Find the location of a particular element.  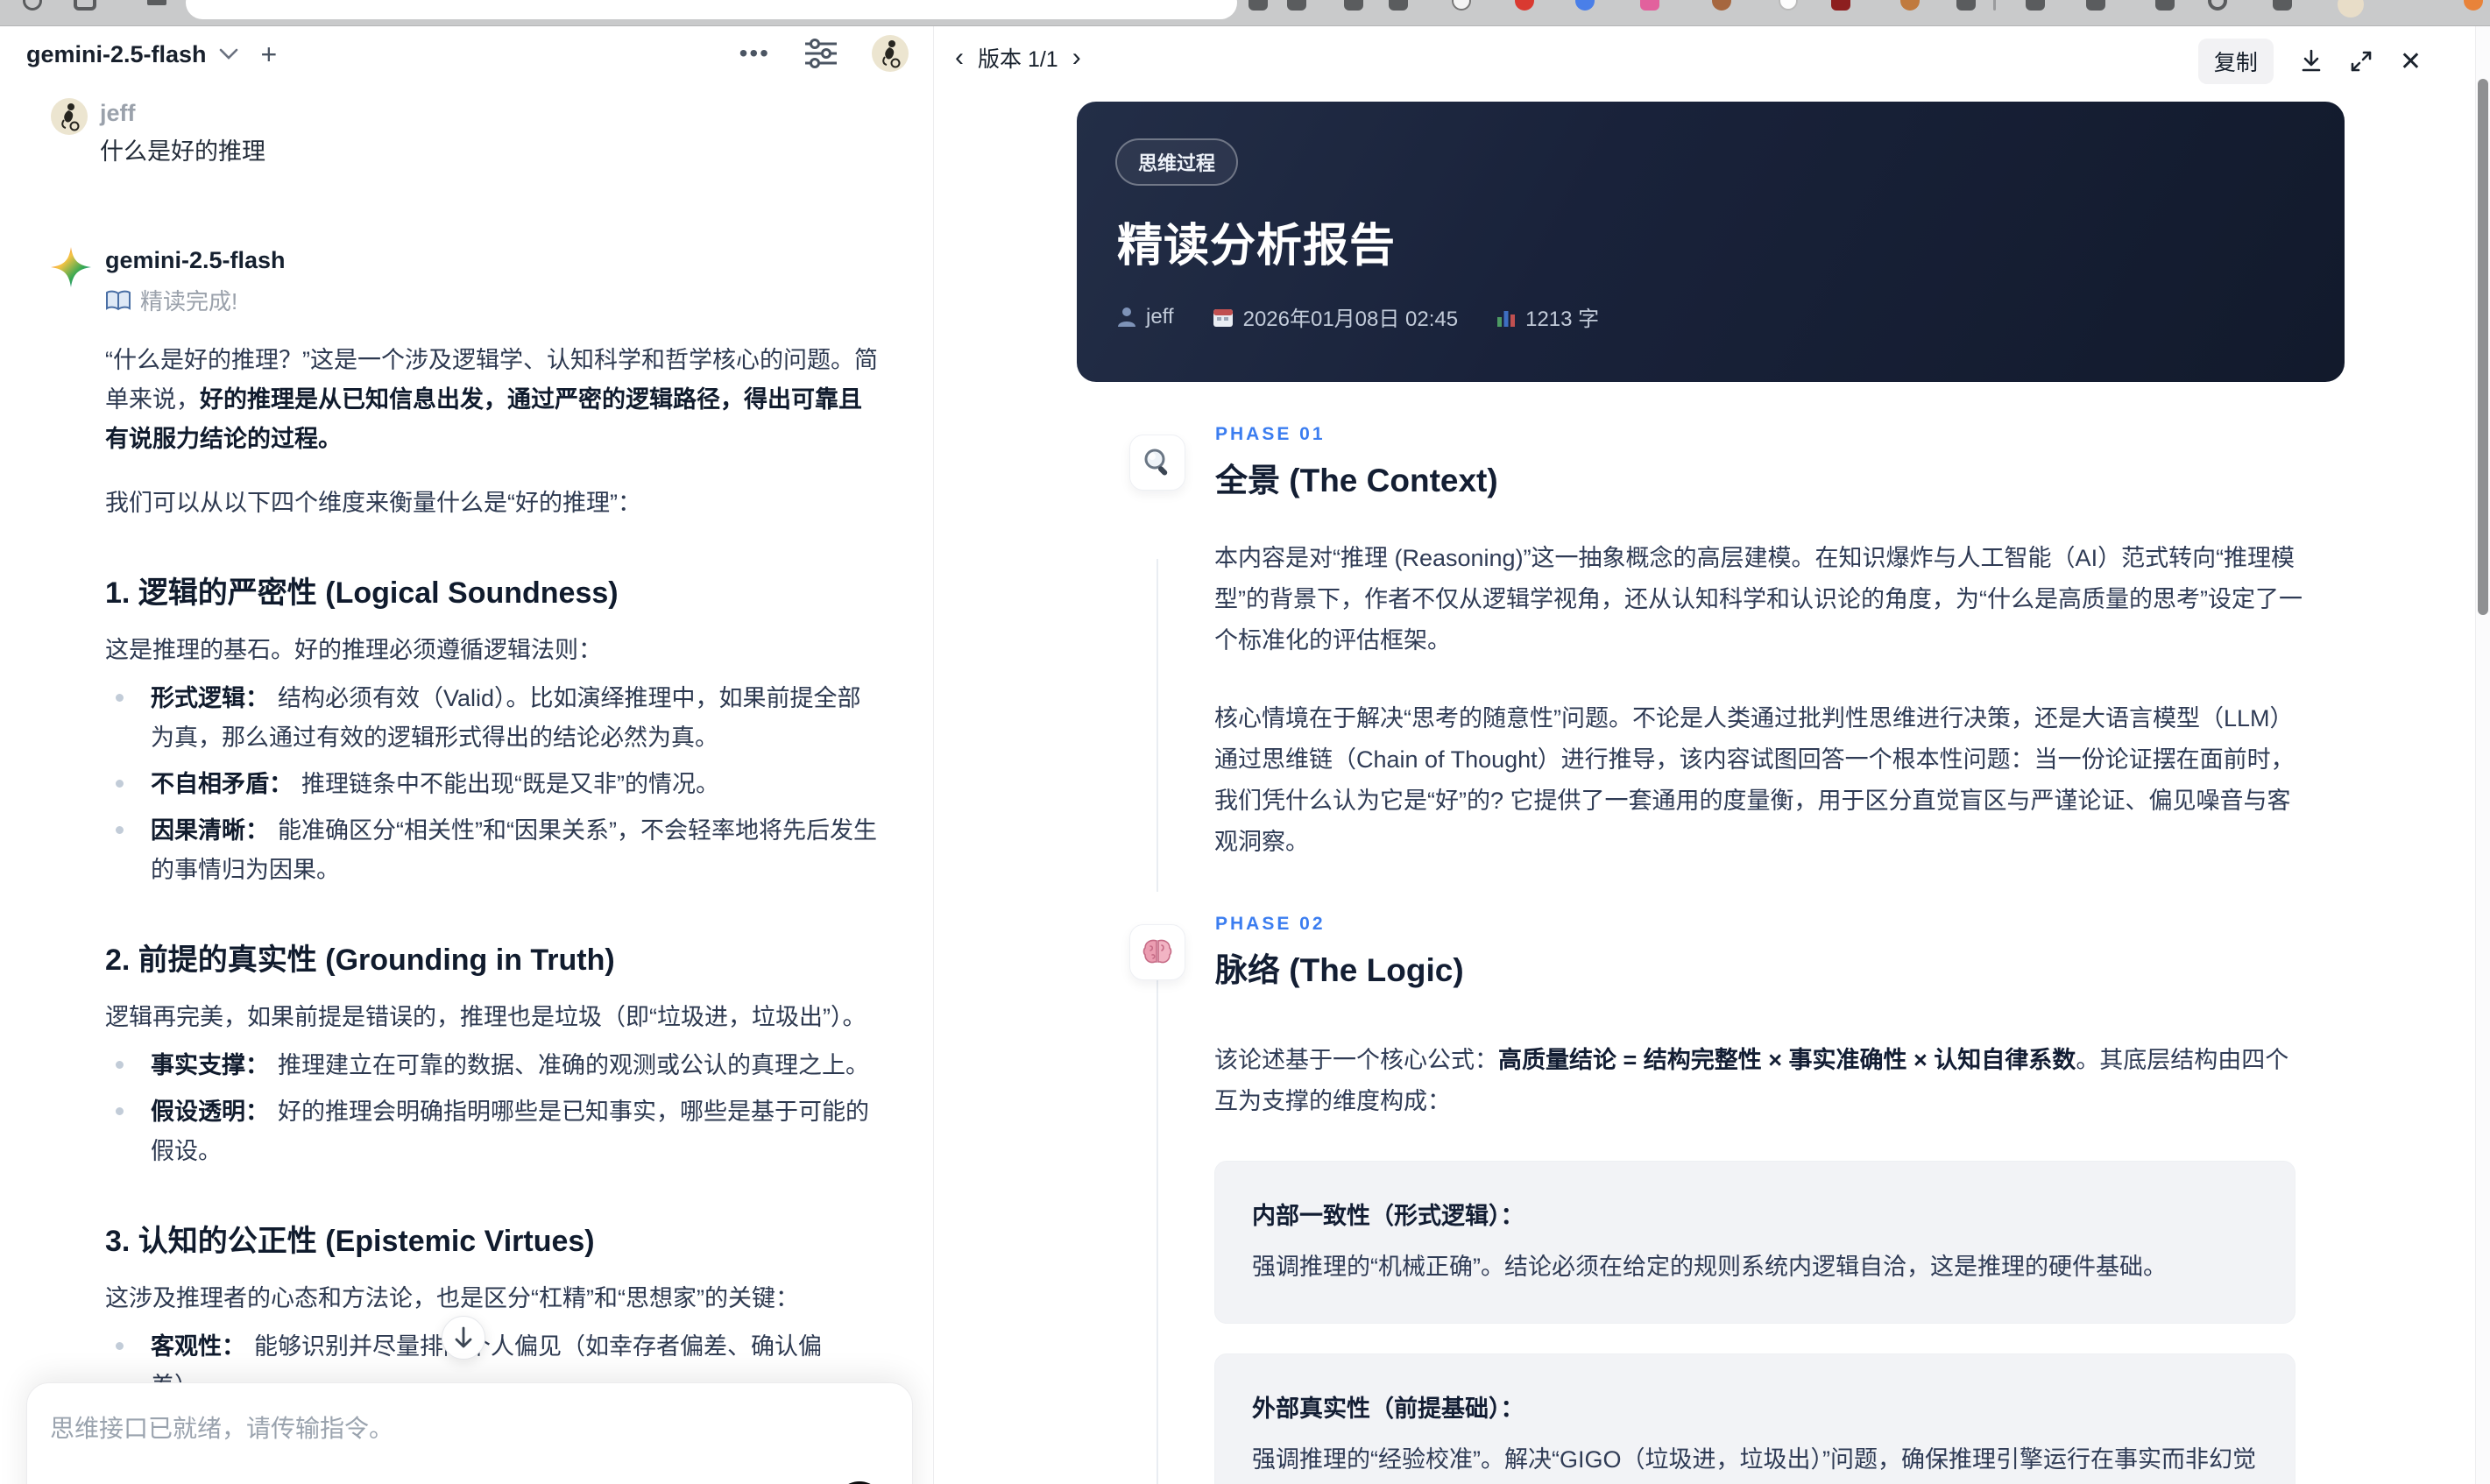

message-text: 什么是好的推理 is located at coordinates (183, 151).